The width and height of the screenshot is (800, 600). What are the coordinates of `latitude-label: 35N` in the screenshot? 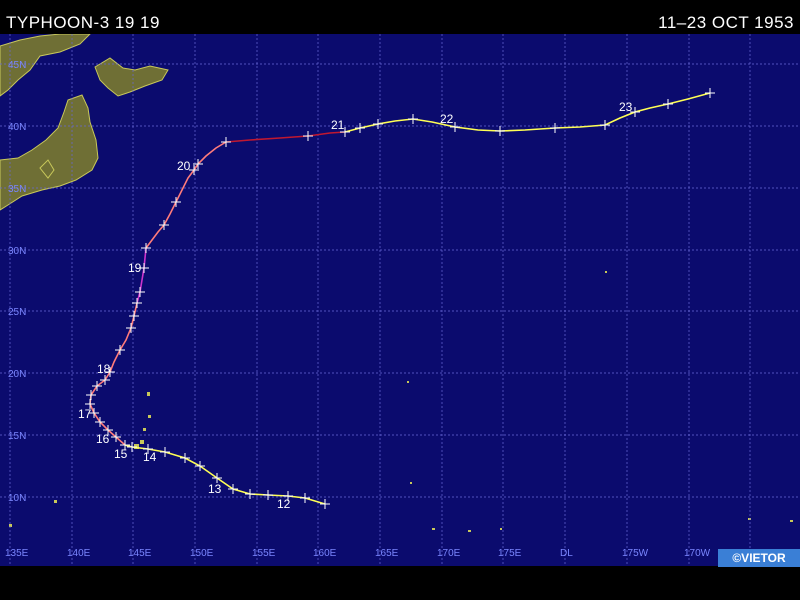 It's located at (17, 189).